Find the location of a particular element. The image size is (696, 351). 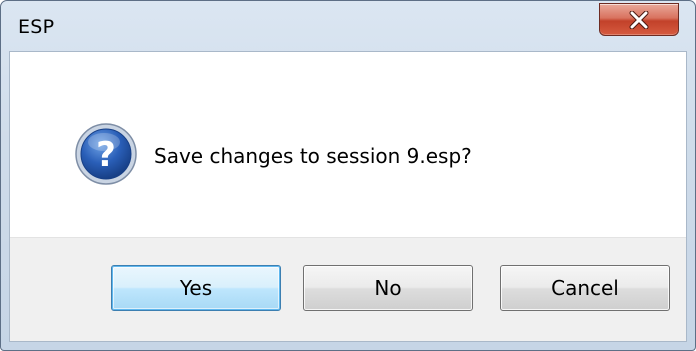

yes-button: Yes is located at coordinates (196, 288).